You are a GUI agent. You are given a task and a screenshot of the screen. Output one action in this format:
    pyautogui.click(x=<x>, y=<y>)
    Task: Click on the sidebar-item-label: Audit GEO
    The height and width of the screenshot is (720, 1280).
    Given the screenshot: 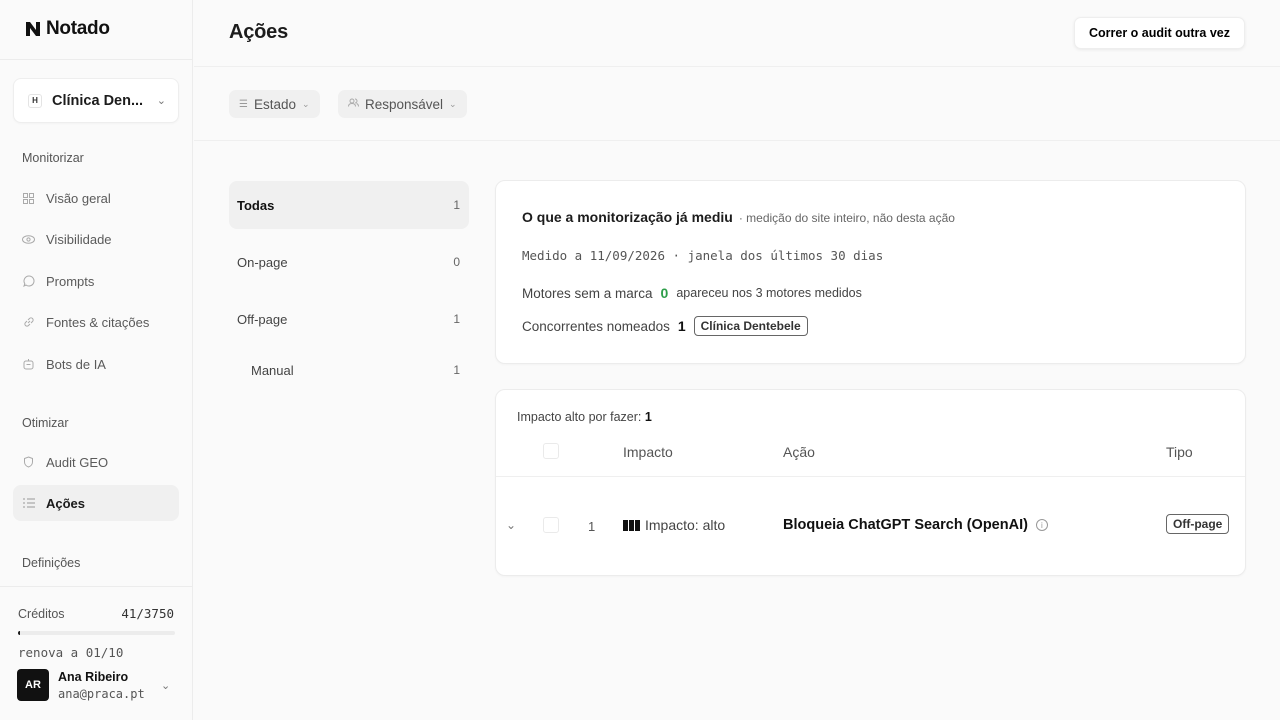 What is the action you would take?
    pyautogui.click(x=77, y=462)
    